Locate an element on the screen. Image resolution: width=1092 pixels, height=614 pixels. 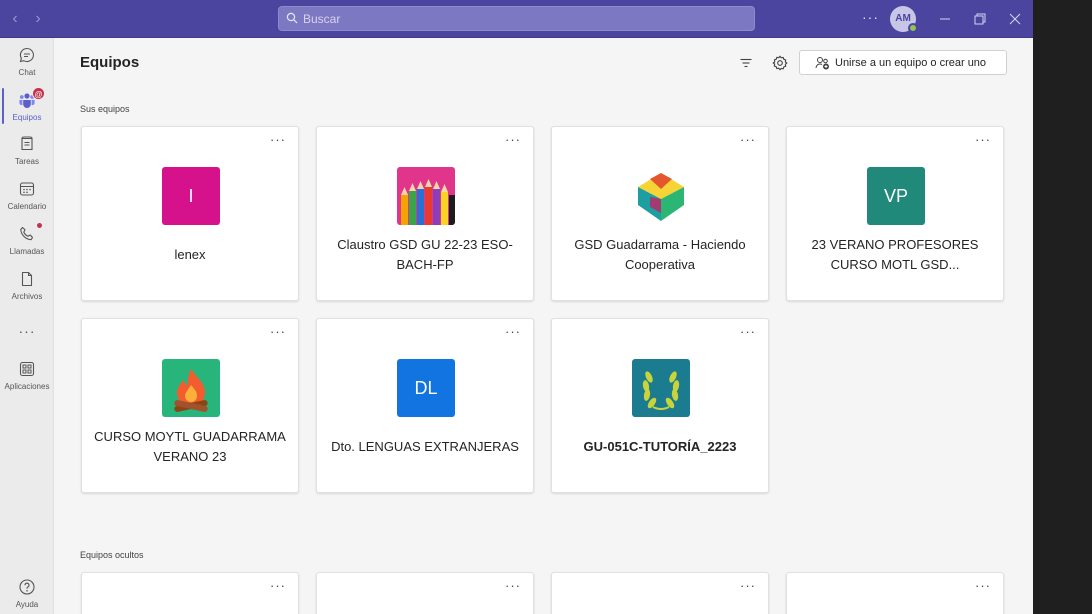
rail-item-apps: Aplicaciones is located at coordinates (27, 380).